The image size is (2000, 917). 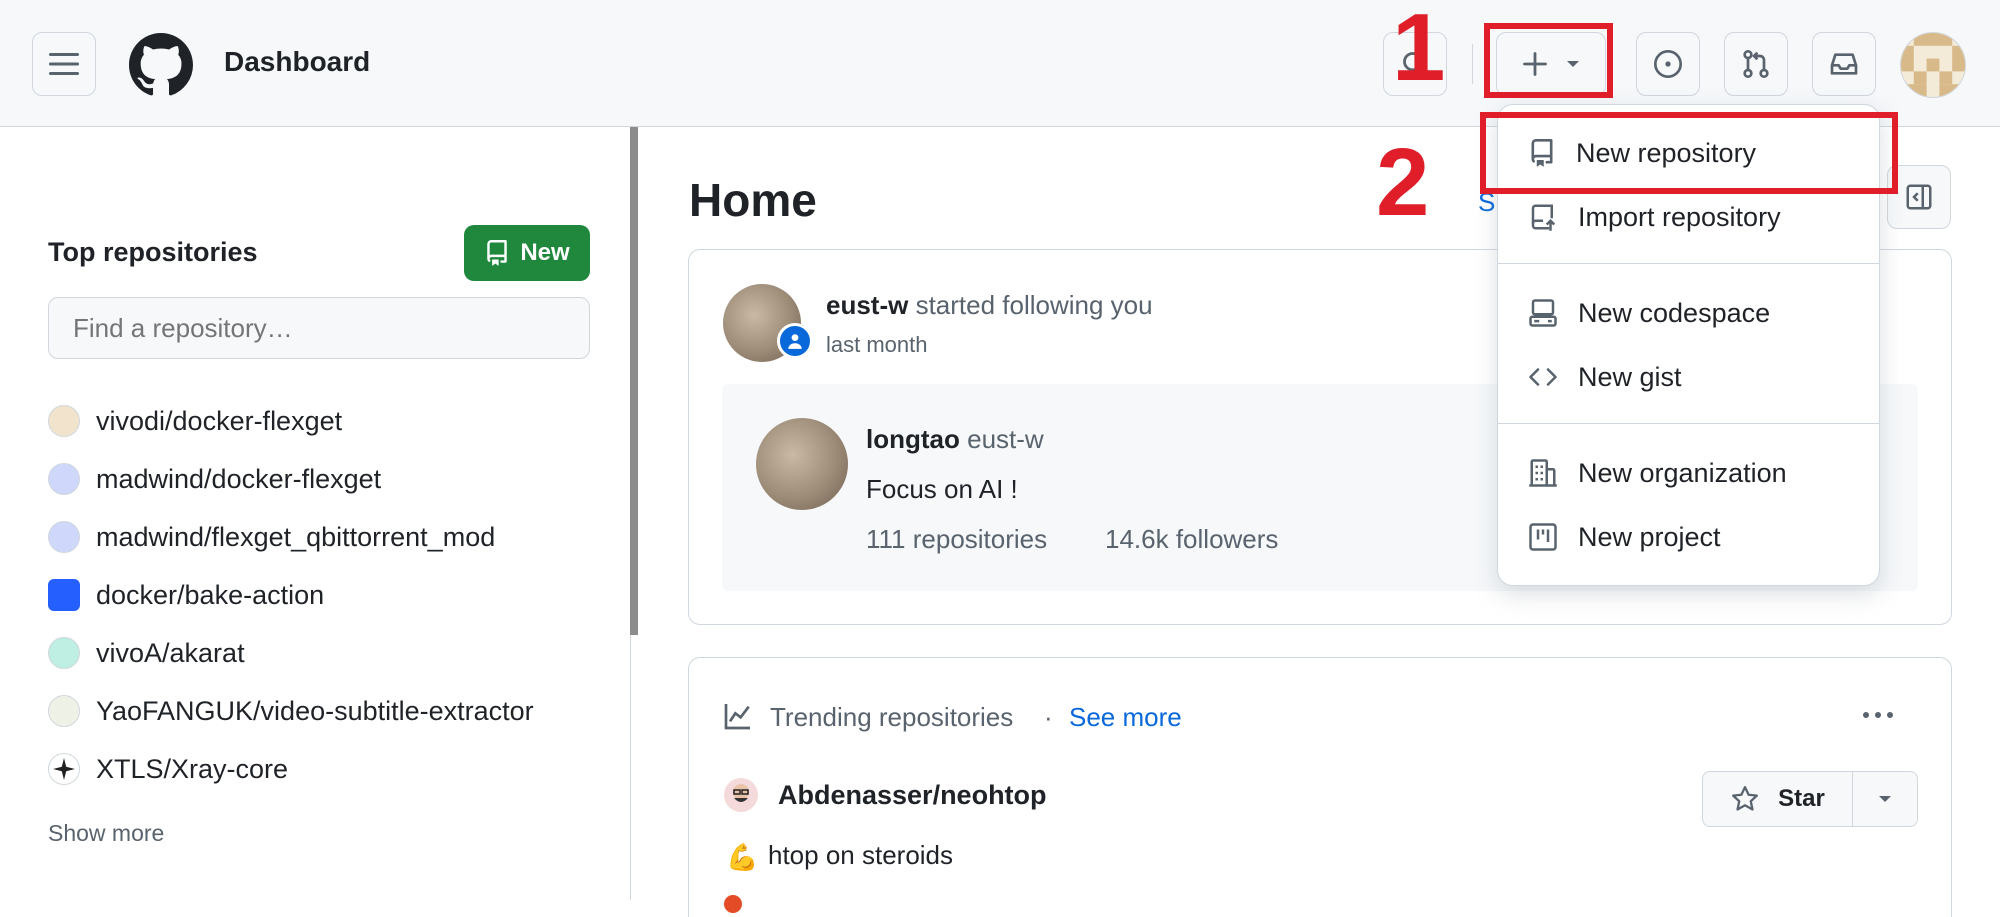 What do you see at coordinates (1543, 537) in the screenshot?
I see `project-icon` at bounding box center [1543, 537].